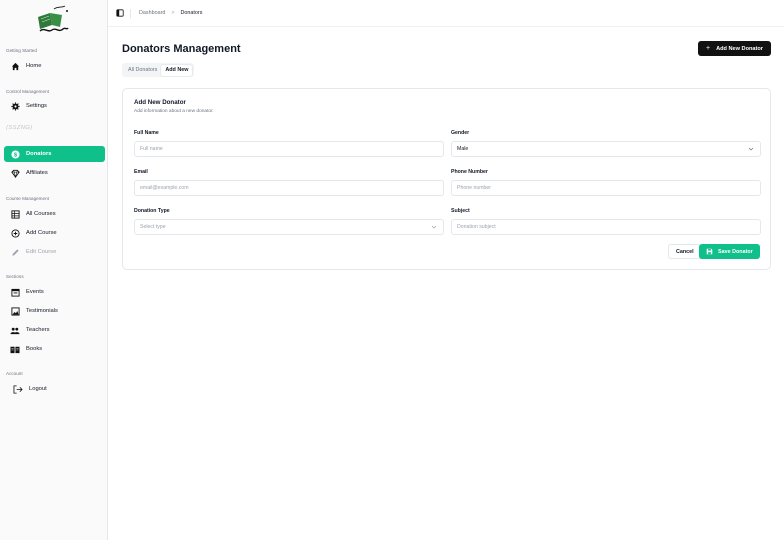 The width and height of the screenshot is (784, 540). Describe the element at coordinates (15, 233) in the screenshot. I see `plus-circle-icon` at that location.